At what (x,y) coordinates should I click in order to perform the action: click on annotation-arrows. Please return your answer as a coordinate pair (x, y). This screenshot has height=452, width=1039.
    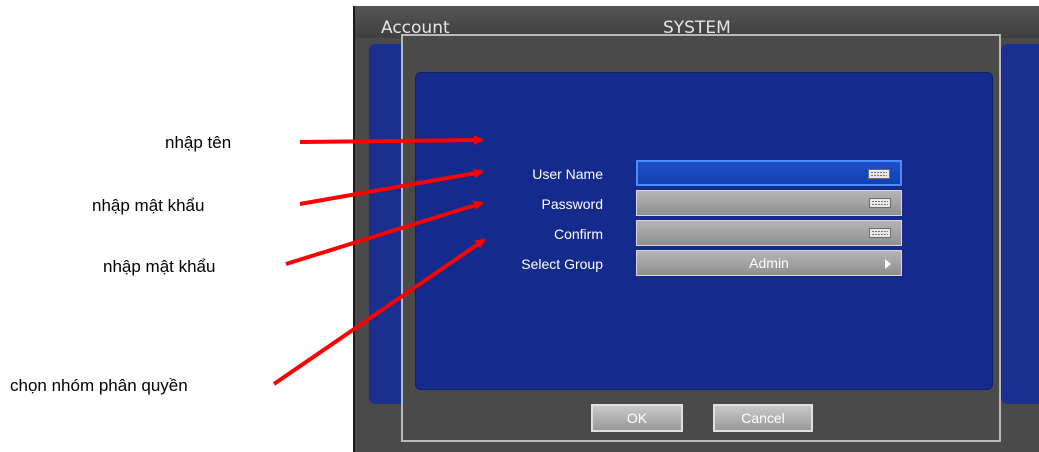
    Looking at the image, I should click on (379, 260).